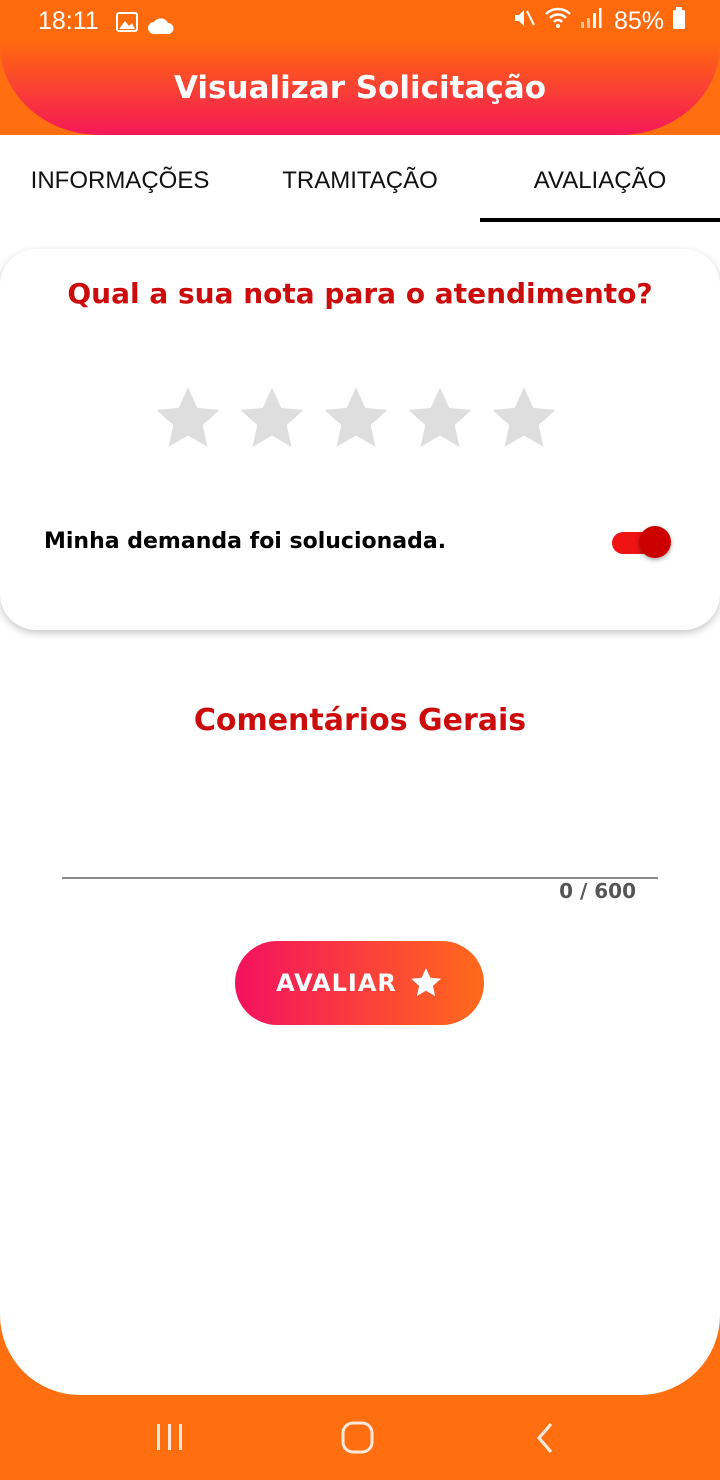 This screenshot has height=1480, width=720. I want to click on star-rating, so click(362, 419).